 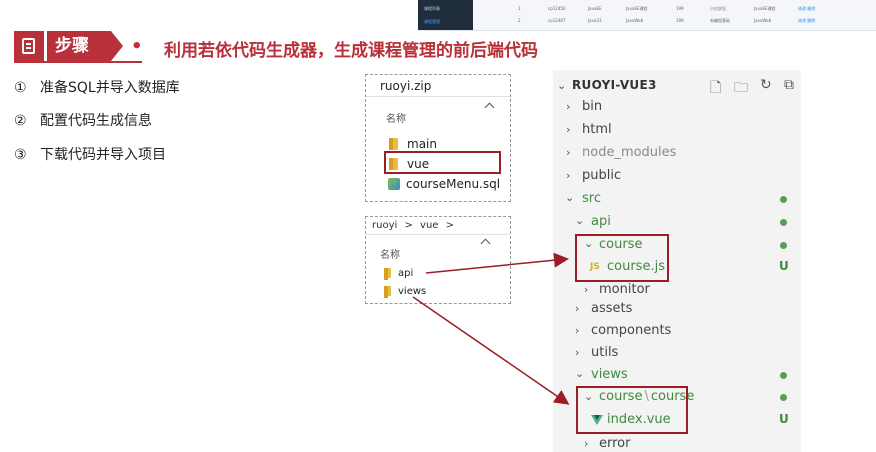 I want to click on arrow-views, so click(x=491, y=350).